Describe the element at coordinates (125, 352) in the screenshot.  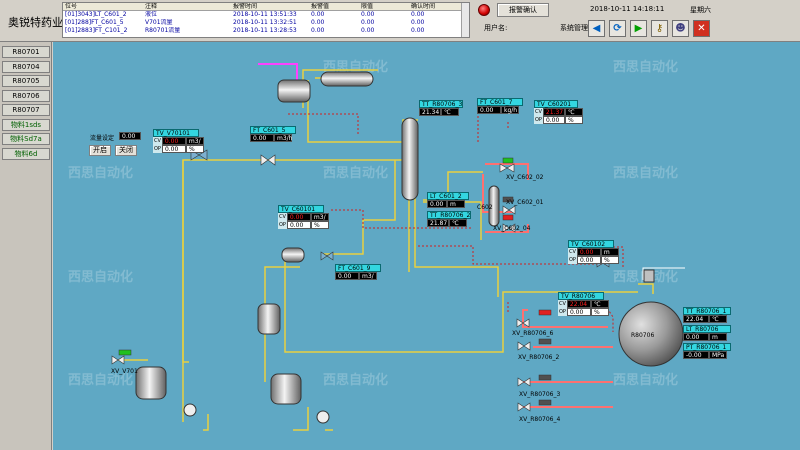
I see `valve-v701-status` at that location.